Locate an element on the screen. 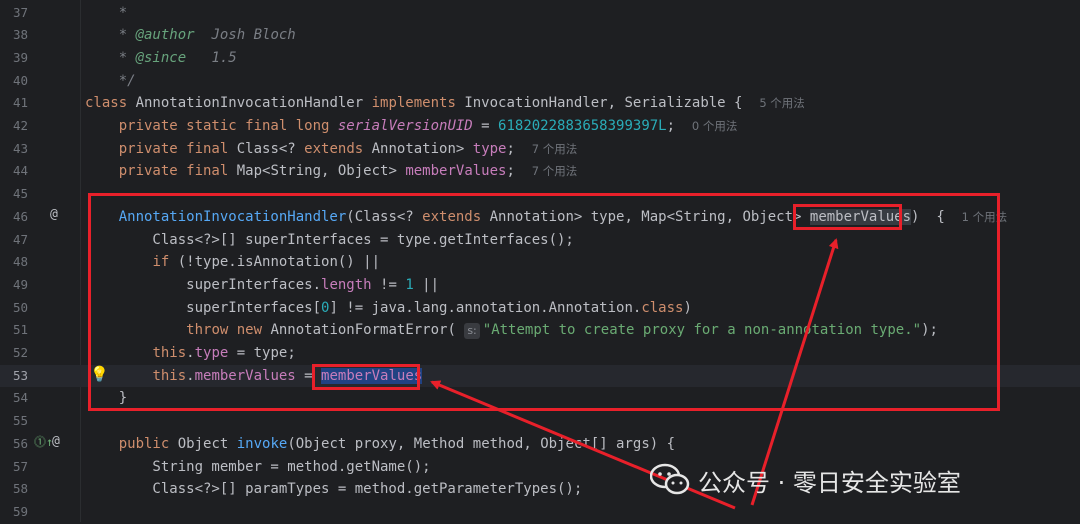  code-token: invoke is located at coordinates (262, 443).